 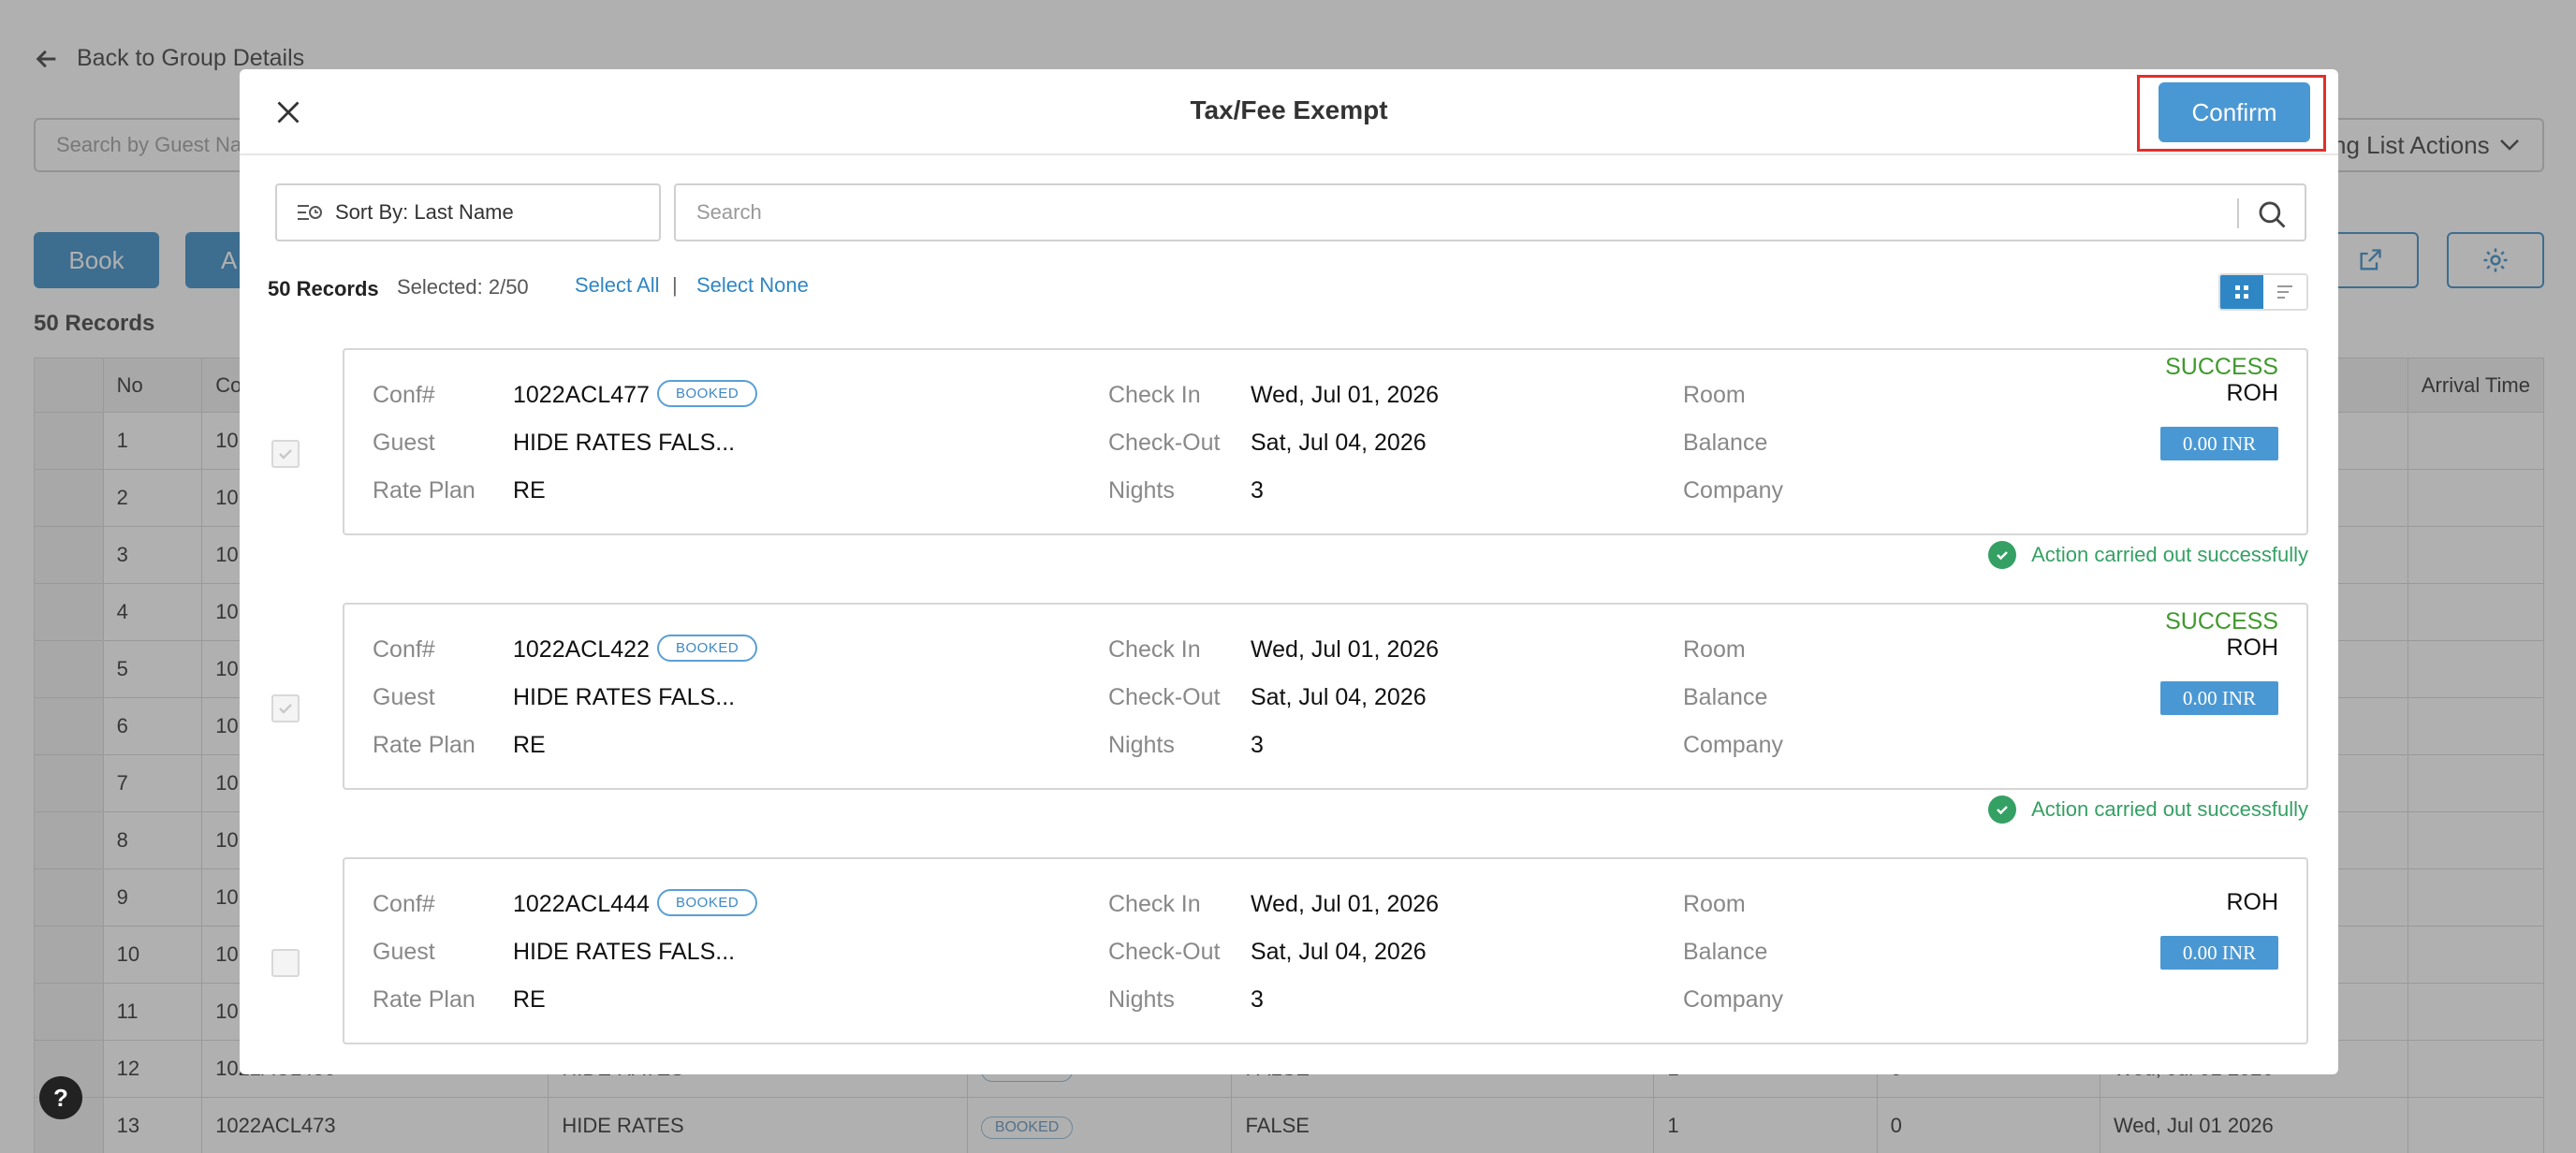 I want to click on search-placeholder: Search, so click(x=729, y=212).